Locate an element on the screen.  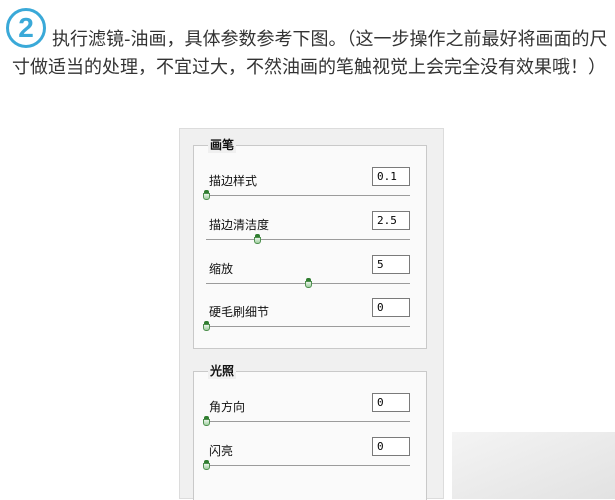
lighting-group: 光照 角方向 0 闪亮 0 is located at coordinates (310, 431).